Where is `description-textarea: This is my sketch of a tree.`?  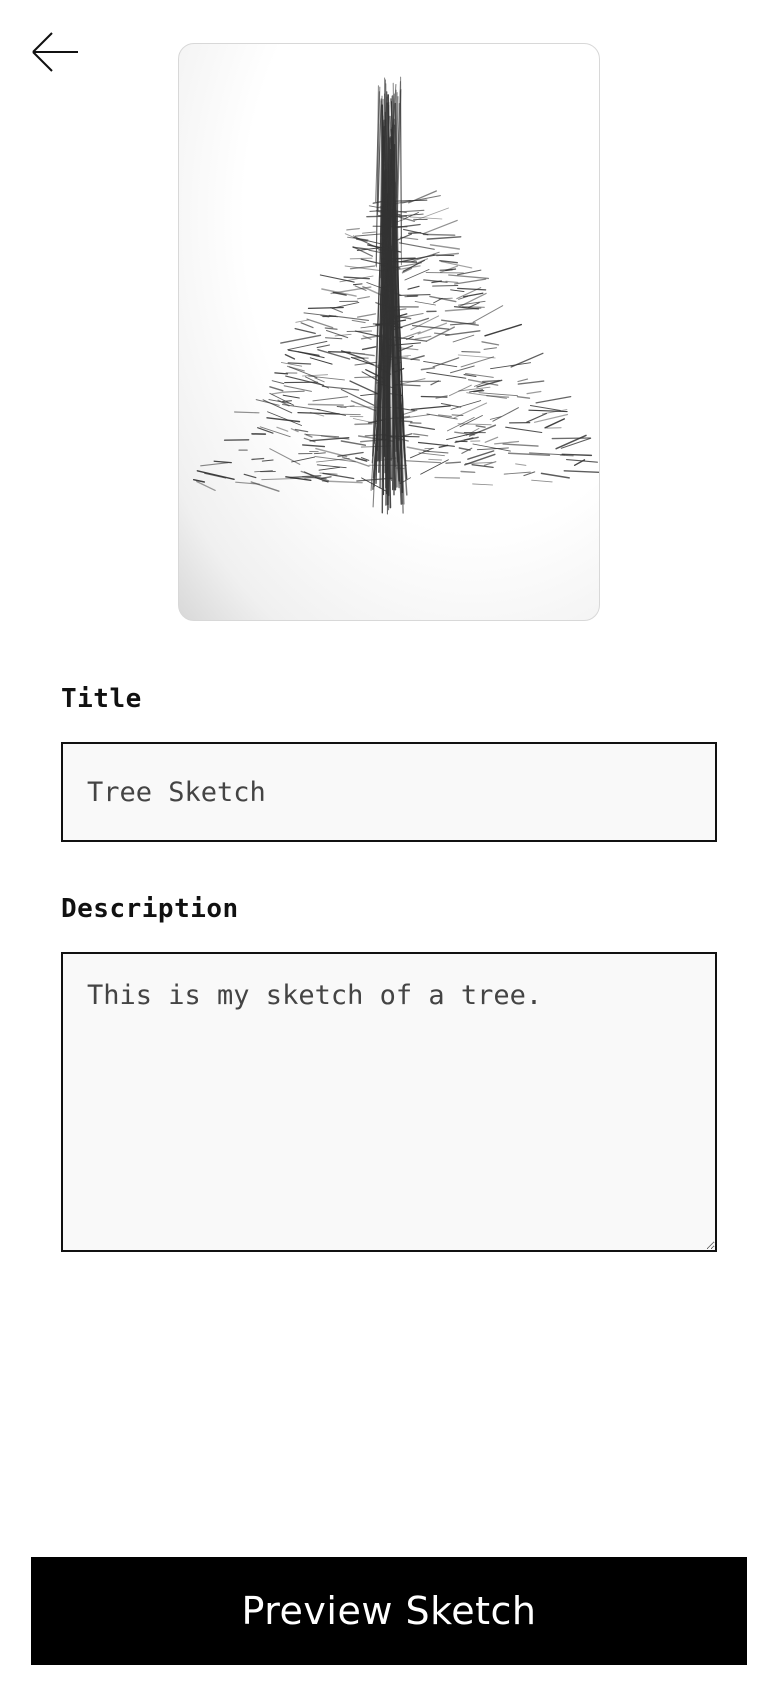 description-textarea: This is my sketch of a tree. is located at coordinates (389, 1102).